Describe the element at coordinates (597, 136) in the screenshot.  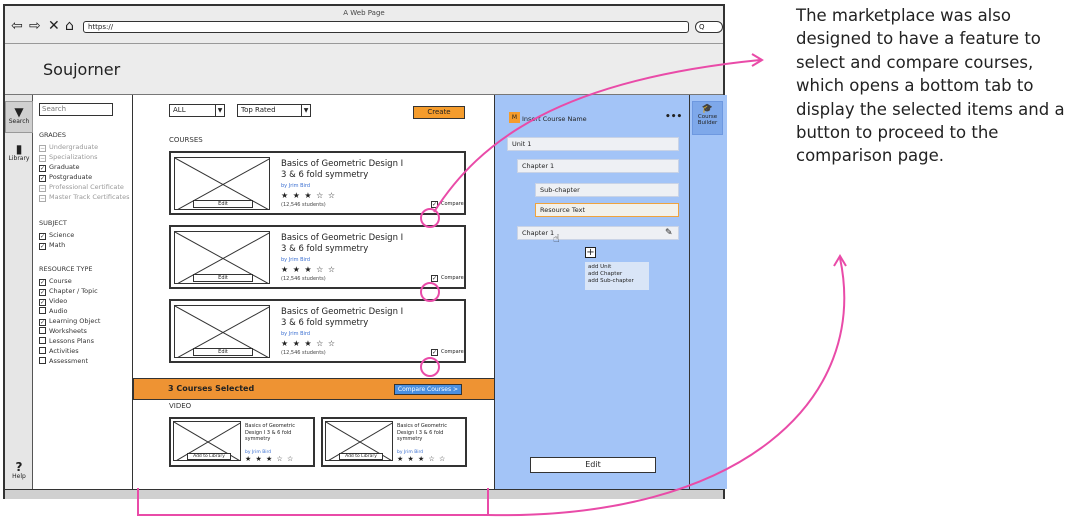
I see `connector-curve` at that location.